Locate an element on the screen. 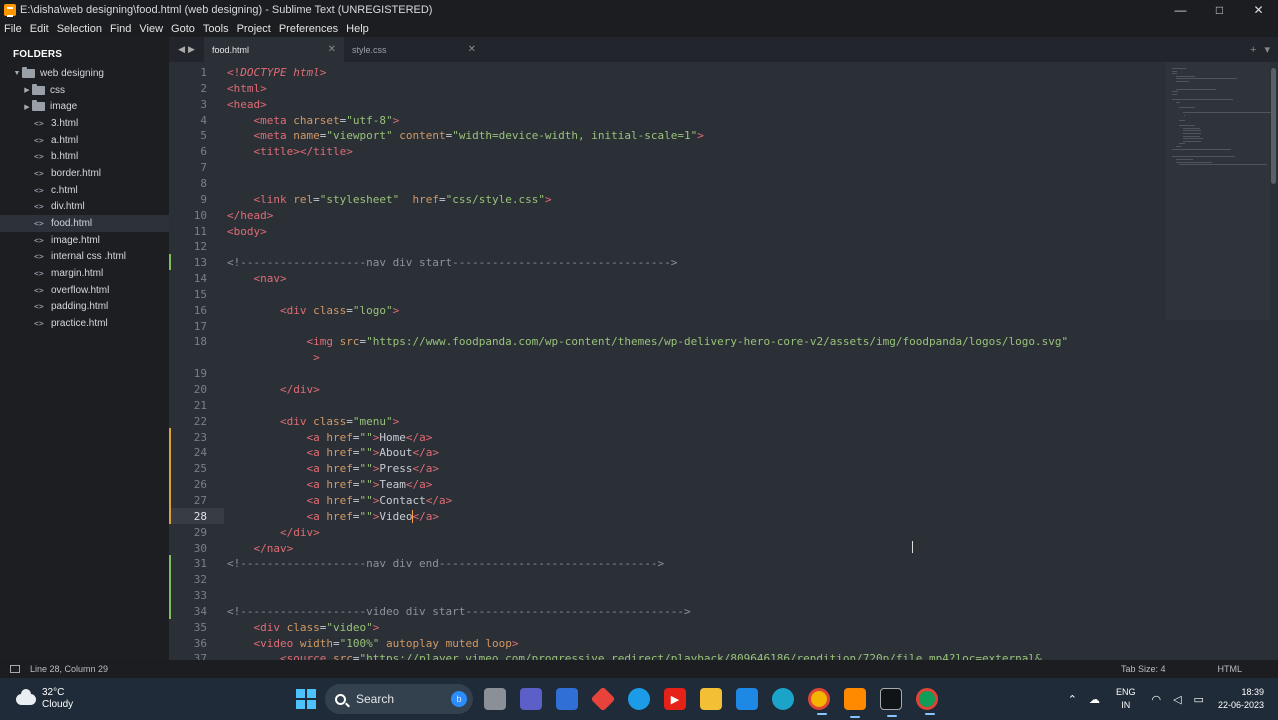 The width and height of the screenshot is (1278, 720). sidebar-file: <> padding.html is located at coordinates (84, 307).